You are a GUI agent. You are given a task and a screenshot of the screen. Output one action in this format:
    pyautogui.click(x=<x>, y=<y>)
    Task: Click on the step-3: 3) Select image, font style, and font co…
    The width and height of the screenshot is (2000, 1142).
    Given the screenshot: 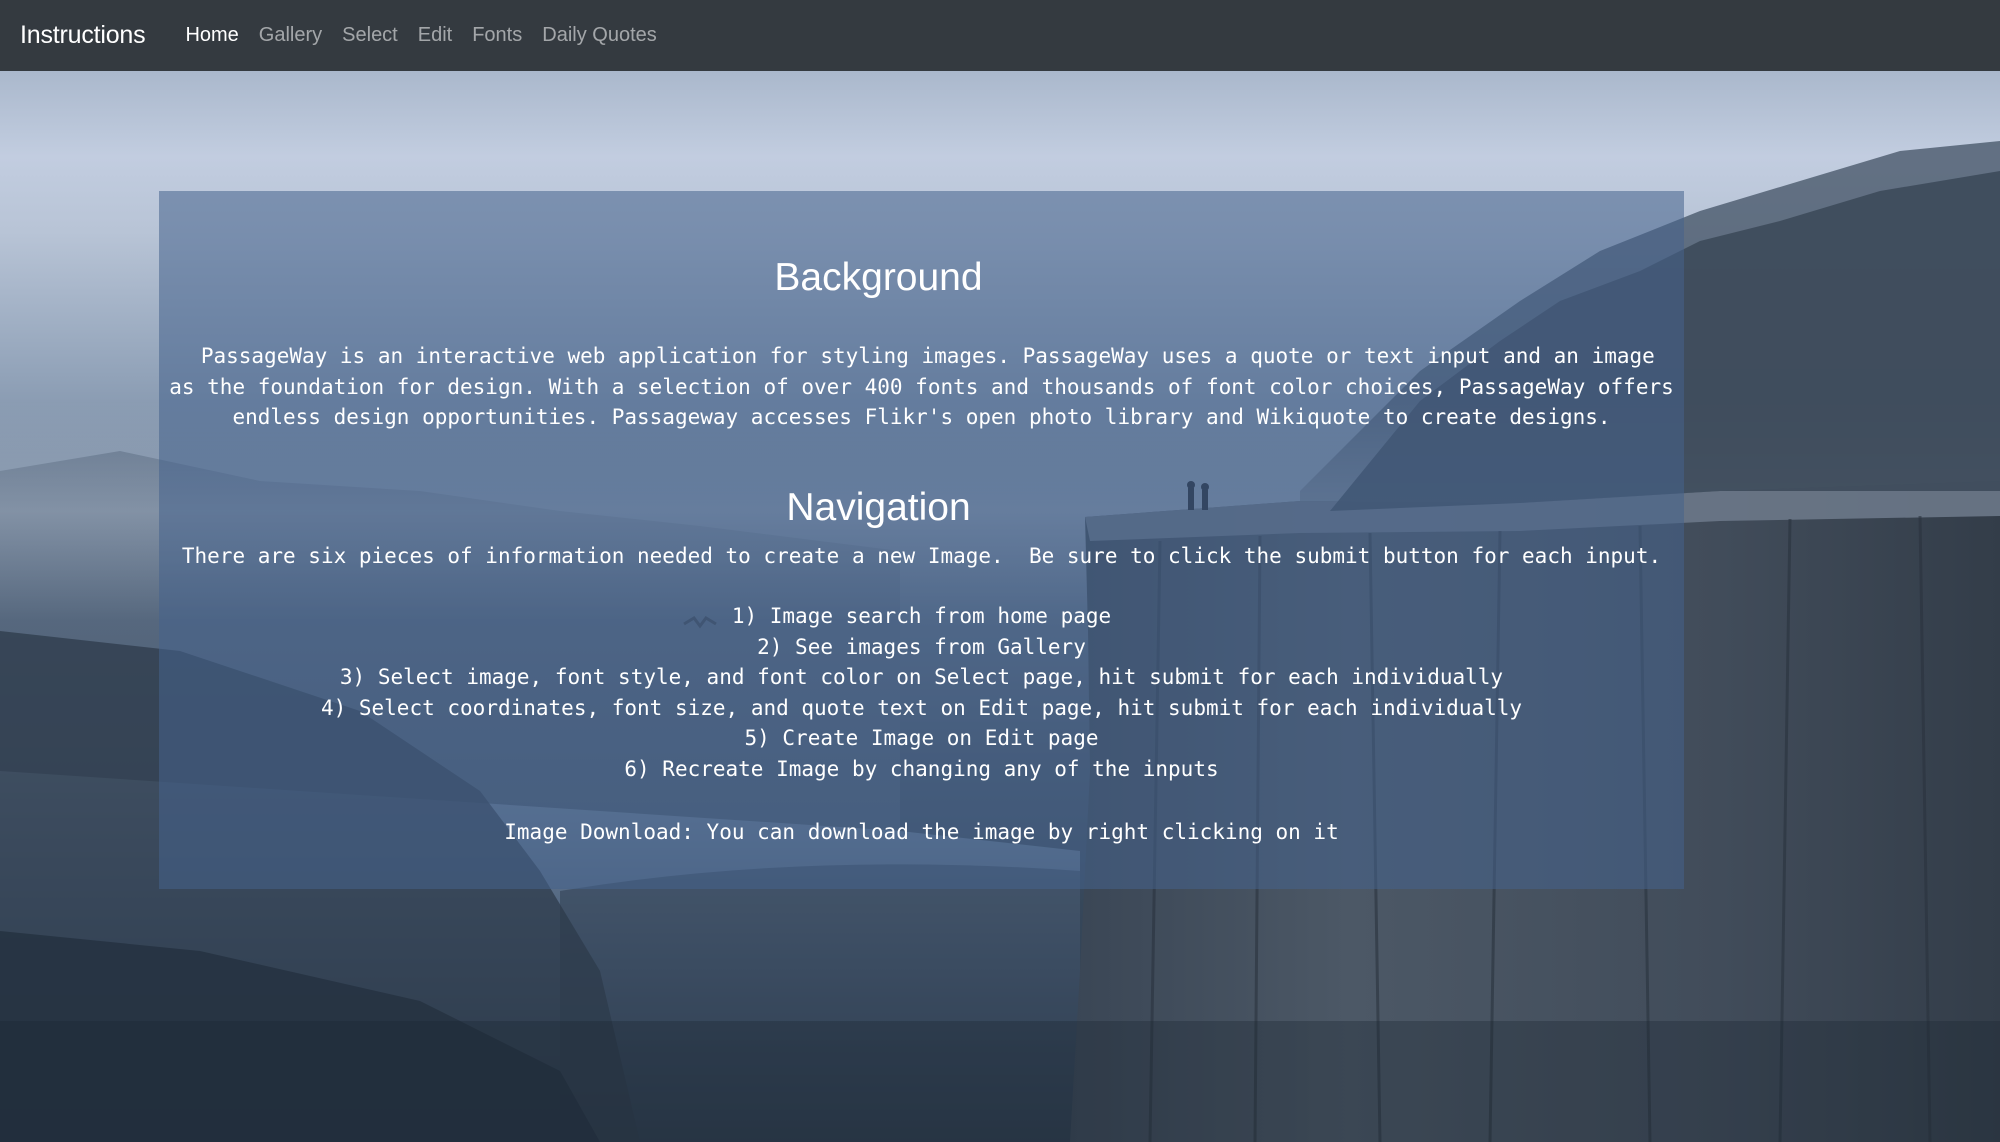 What is the action you would take?
    pyautogui.click(x=921, y=677)
    